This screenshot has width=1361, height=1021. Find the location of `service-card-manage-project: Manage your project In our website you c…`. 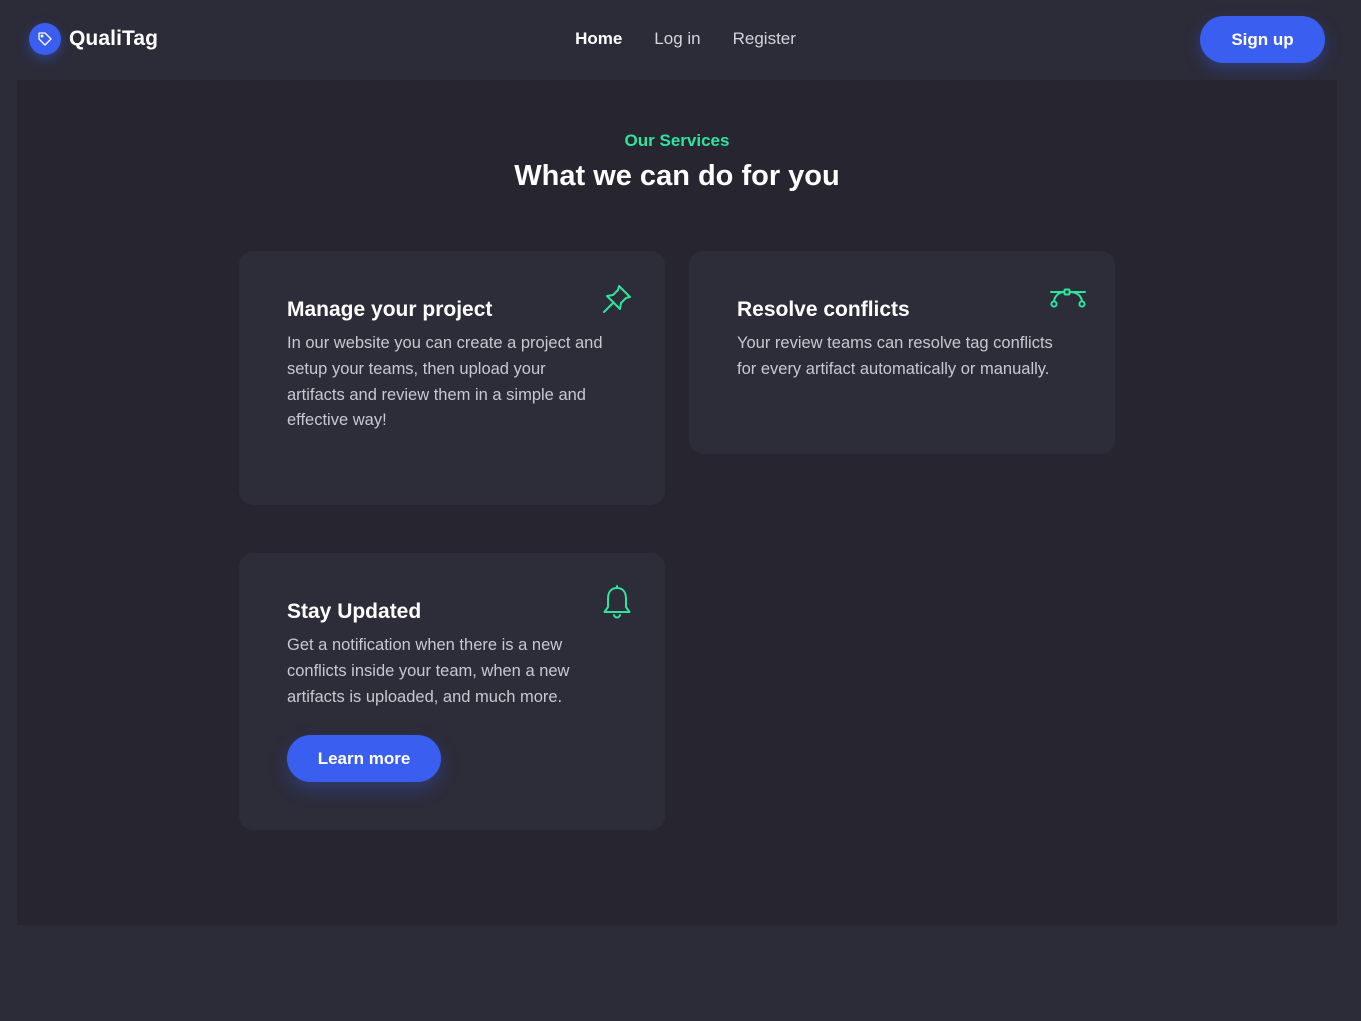

service-card-manage-project: Manage your project In our website you c… is located at coordinates (452, 378).